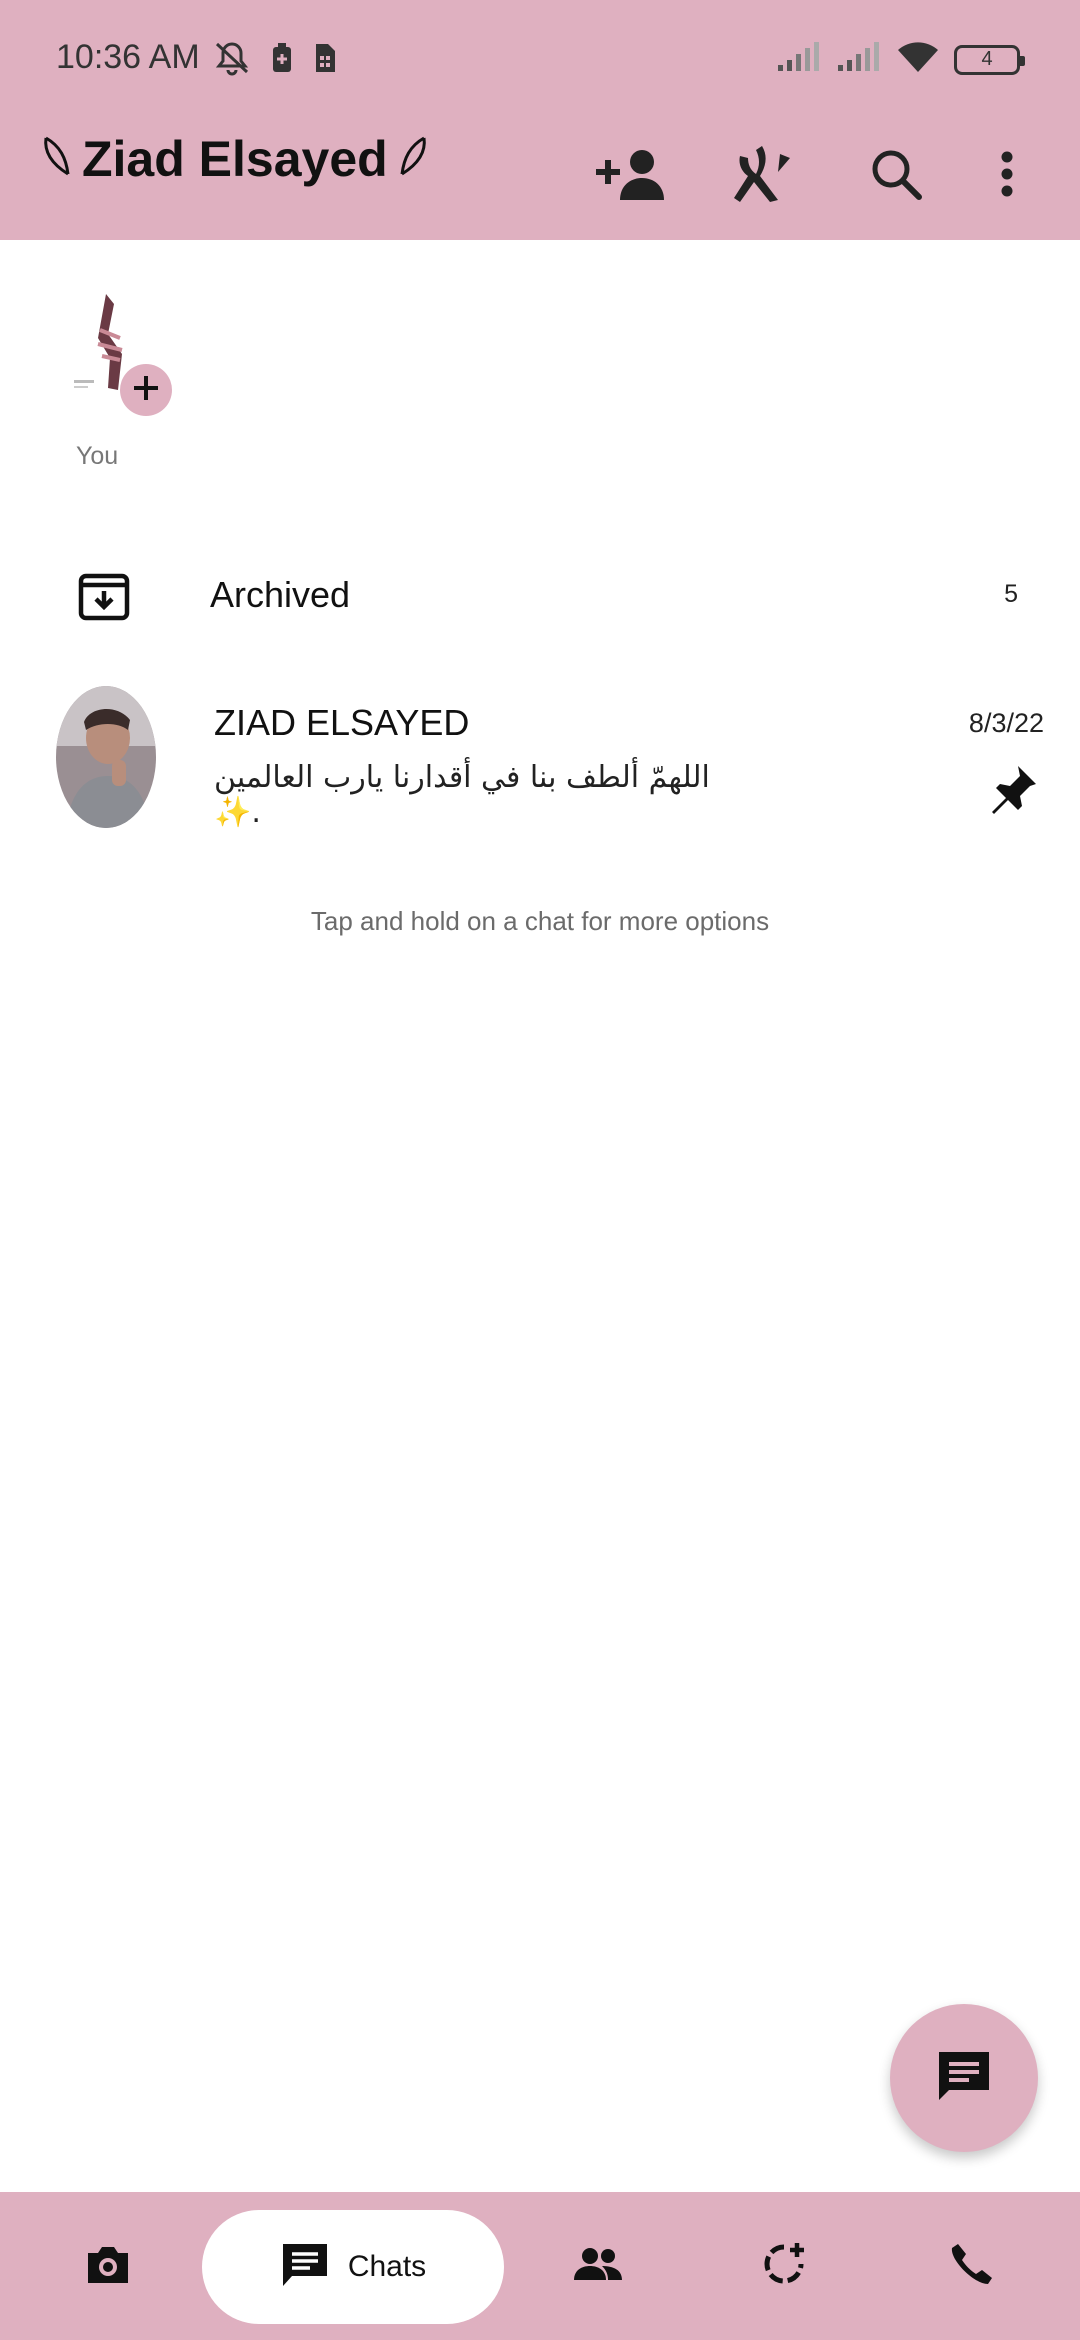  What do you see at coordinates (540, 921) in the screenshot?
I see `hint-text: Tap and hold on a chat for more options` at bounding box center [540, 921].